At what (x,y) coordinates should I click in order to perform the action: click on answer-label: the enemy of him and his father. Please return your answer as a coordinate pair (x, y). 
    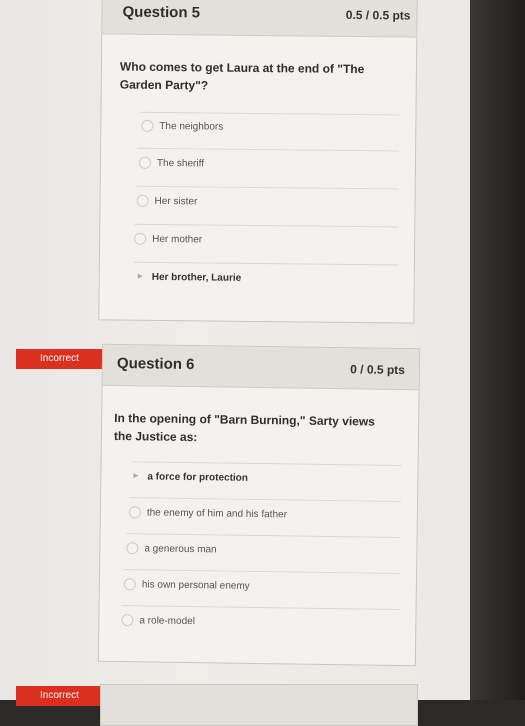
    Looking at the image, I should click on (217, 514).